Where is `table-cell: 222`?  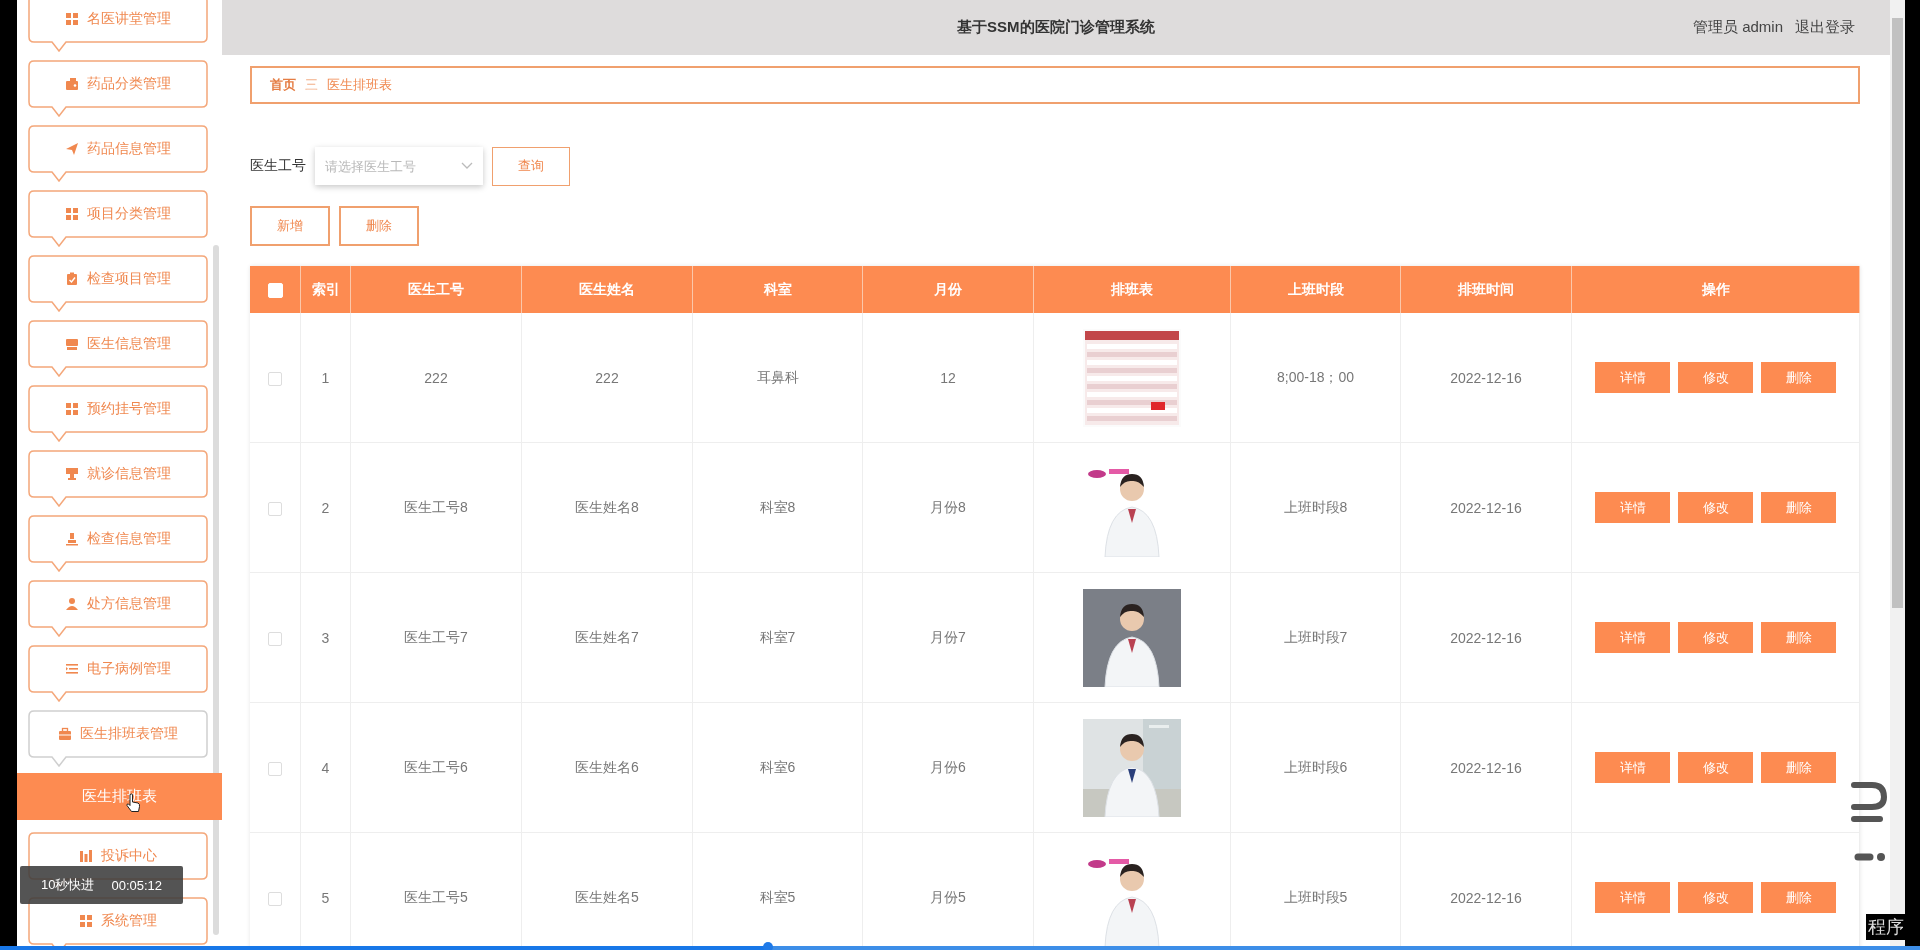 table-cell: 222 is located at coordinates (607, 377).